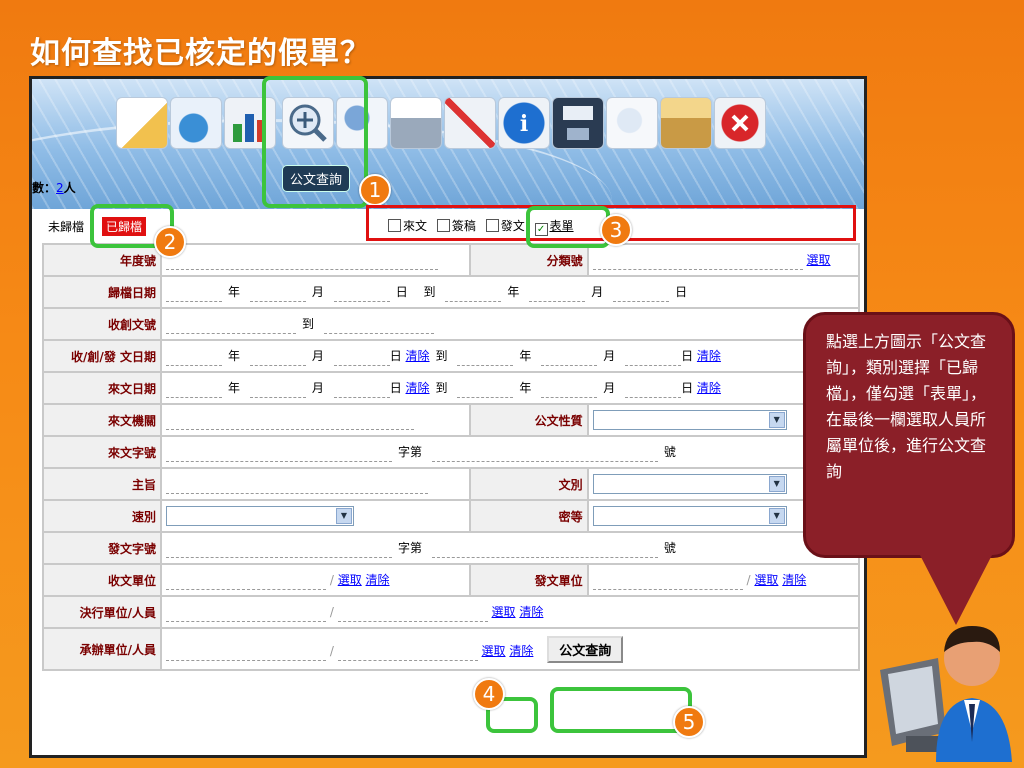 The height and width of the screenshot is (768, 1024). What do you see at coordinates (470, 123) in the screenshot?
I see `tools-icon` at bounding box center [470, 123].